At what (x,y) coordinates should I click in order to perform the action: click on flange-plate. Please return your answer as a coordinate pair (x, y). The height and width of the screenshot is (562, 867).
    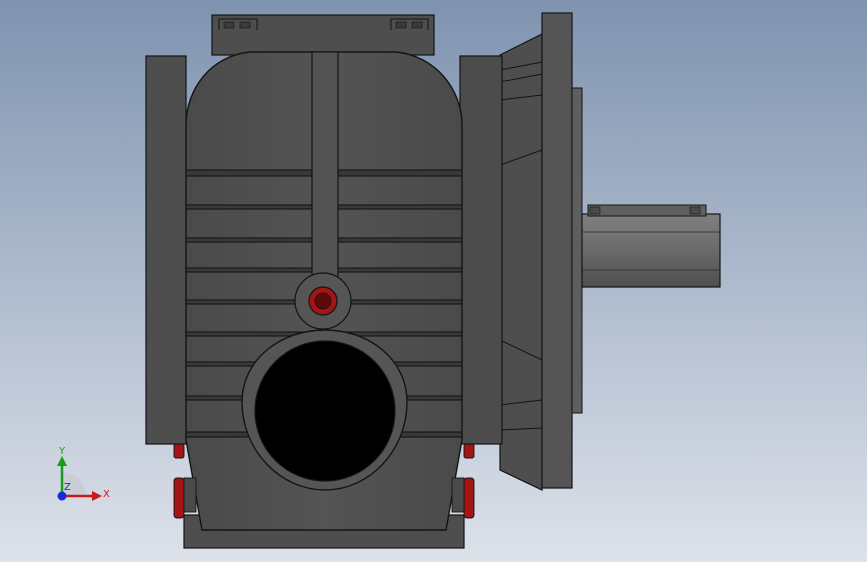
    Looking at the image, I should click on (557, 250).